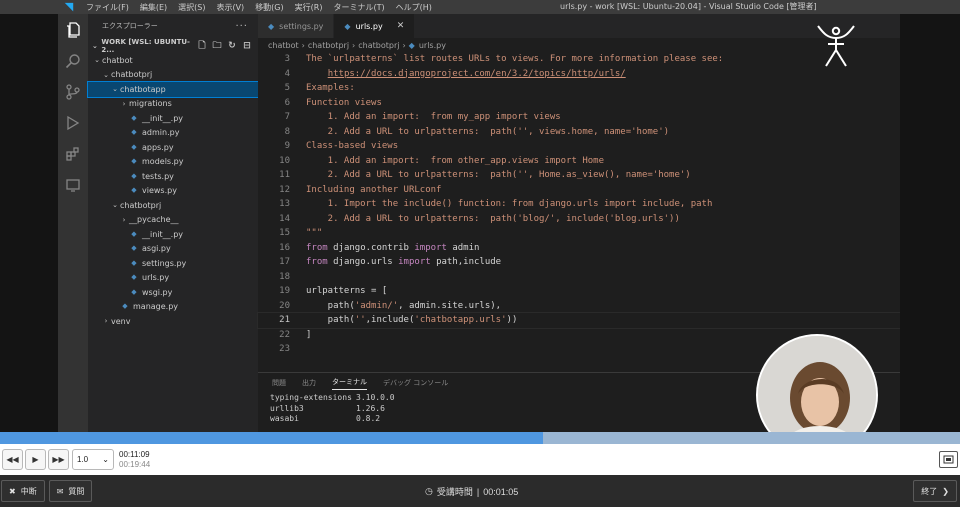  Describe the element at coordinates (279, 383) in the screenshot. I see `panel-tab: 問題` at that location.